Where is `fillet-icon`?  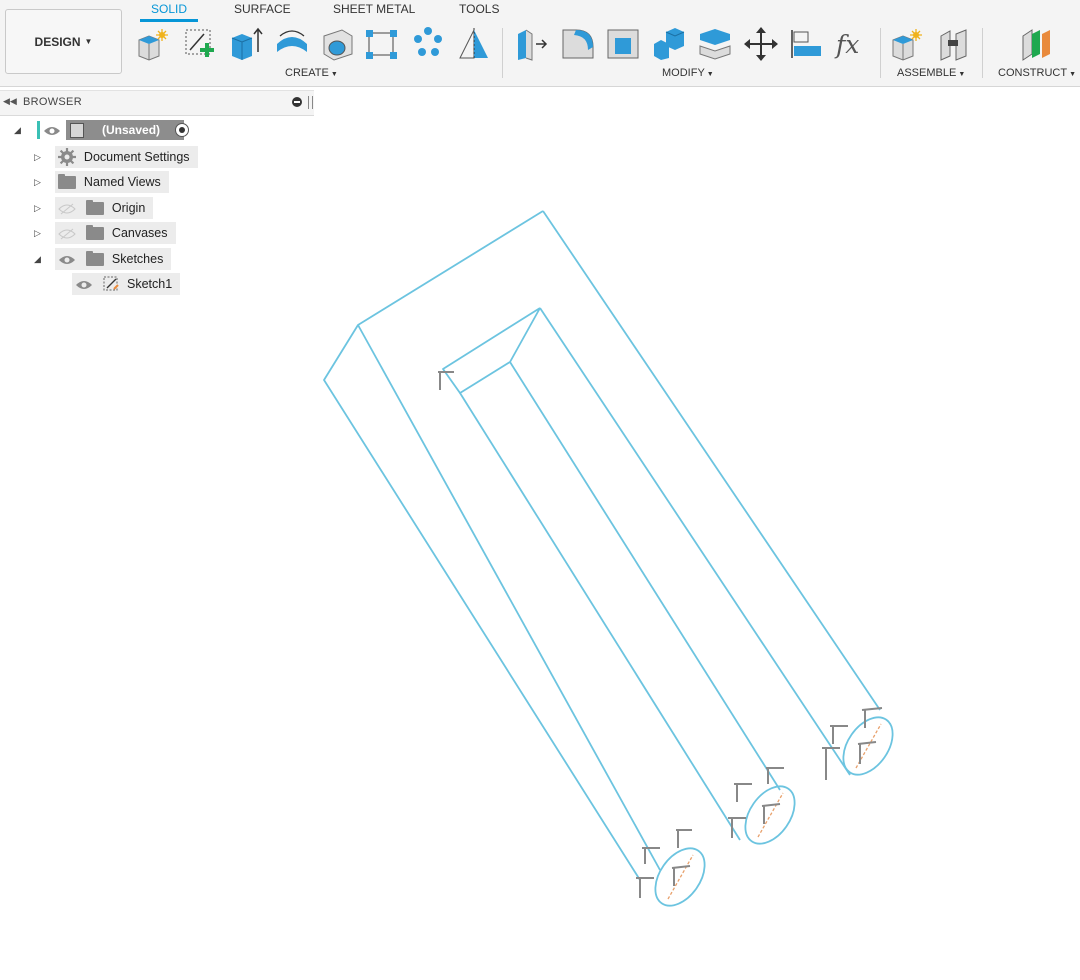
fillet-icon is located at coordinates (578, 44).